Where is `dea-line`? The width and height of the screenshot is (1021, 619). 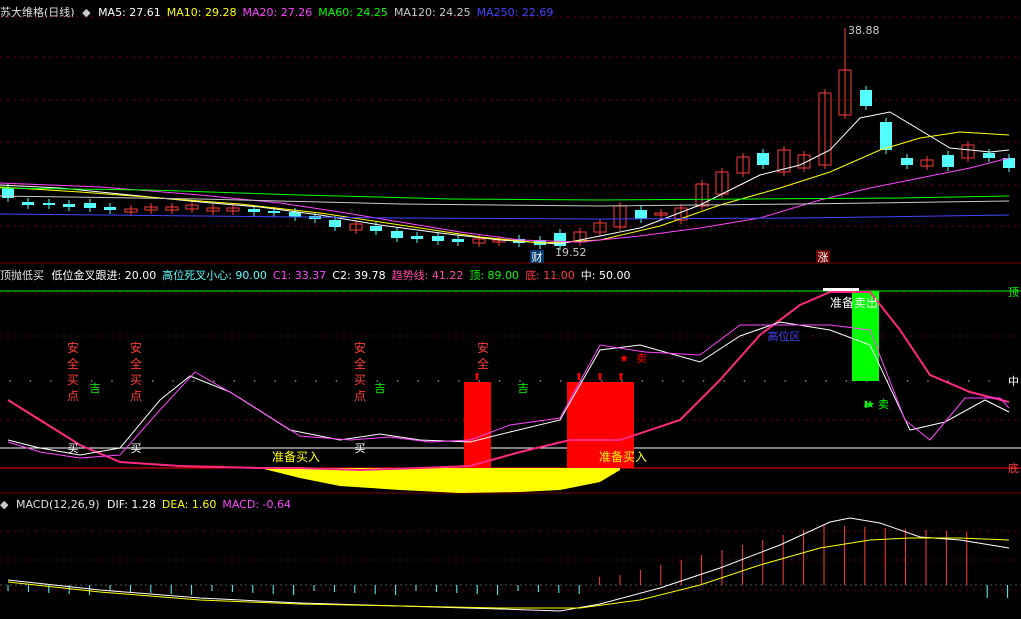
dea-line is located at coordinates (508, 573).